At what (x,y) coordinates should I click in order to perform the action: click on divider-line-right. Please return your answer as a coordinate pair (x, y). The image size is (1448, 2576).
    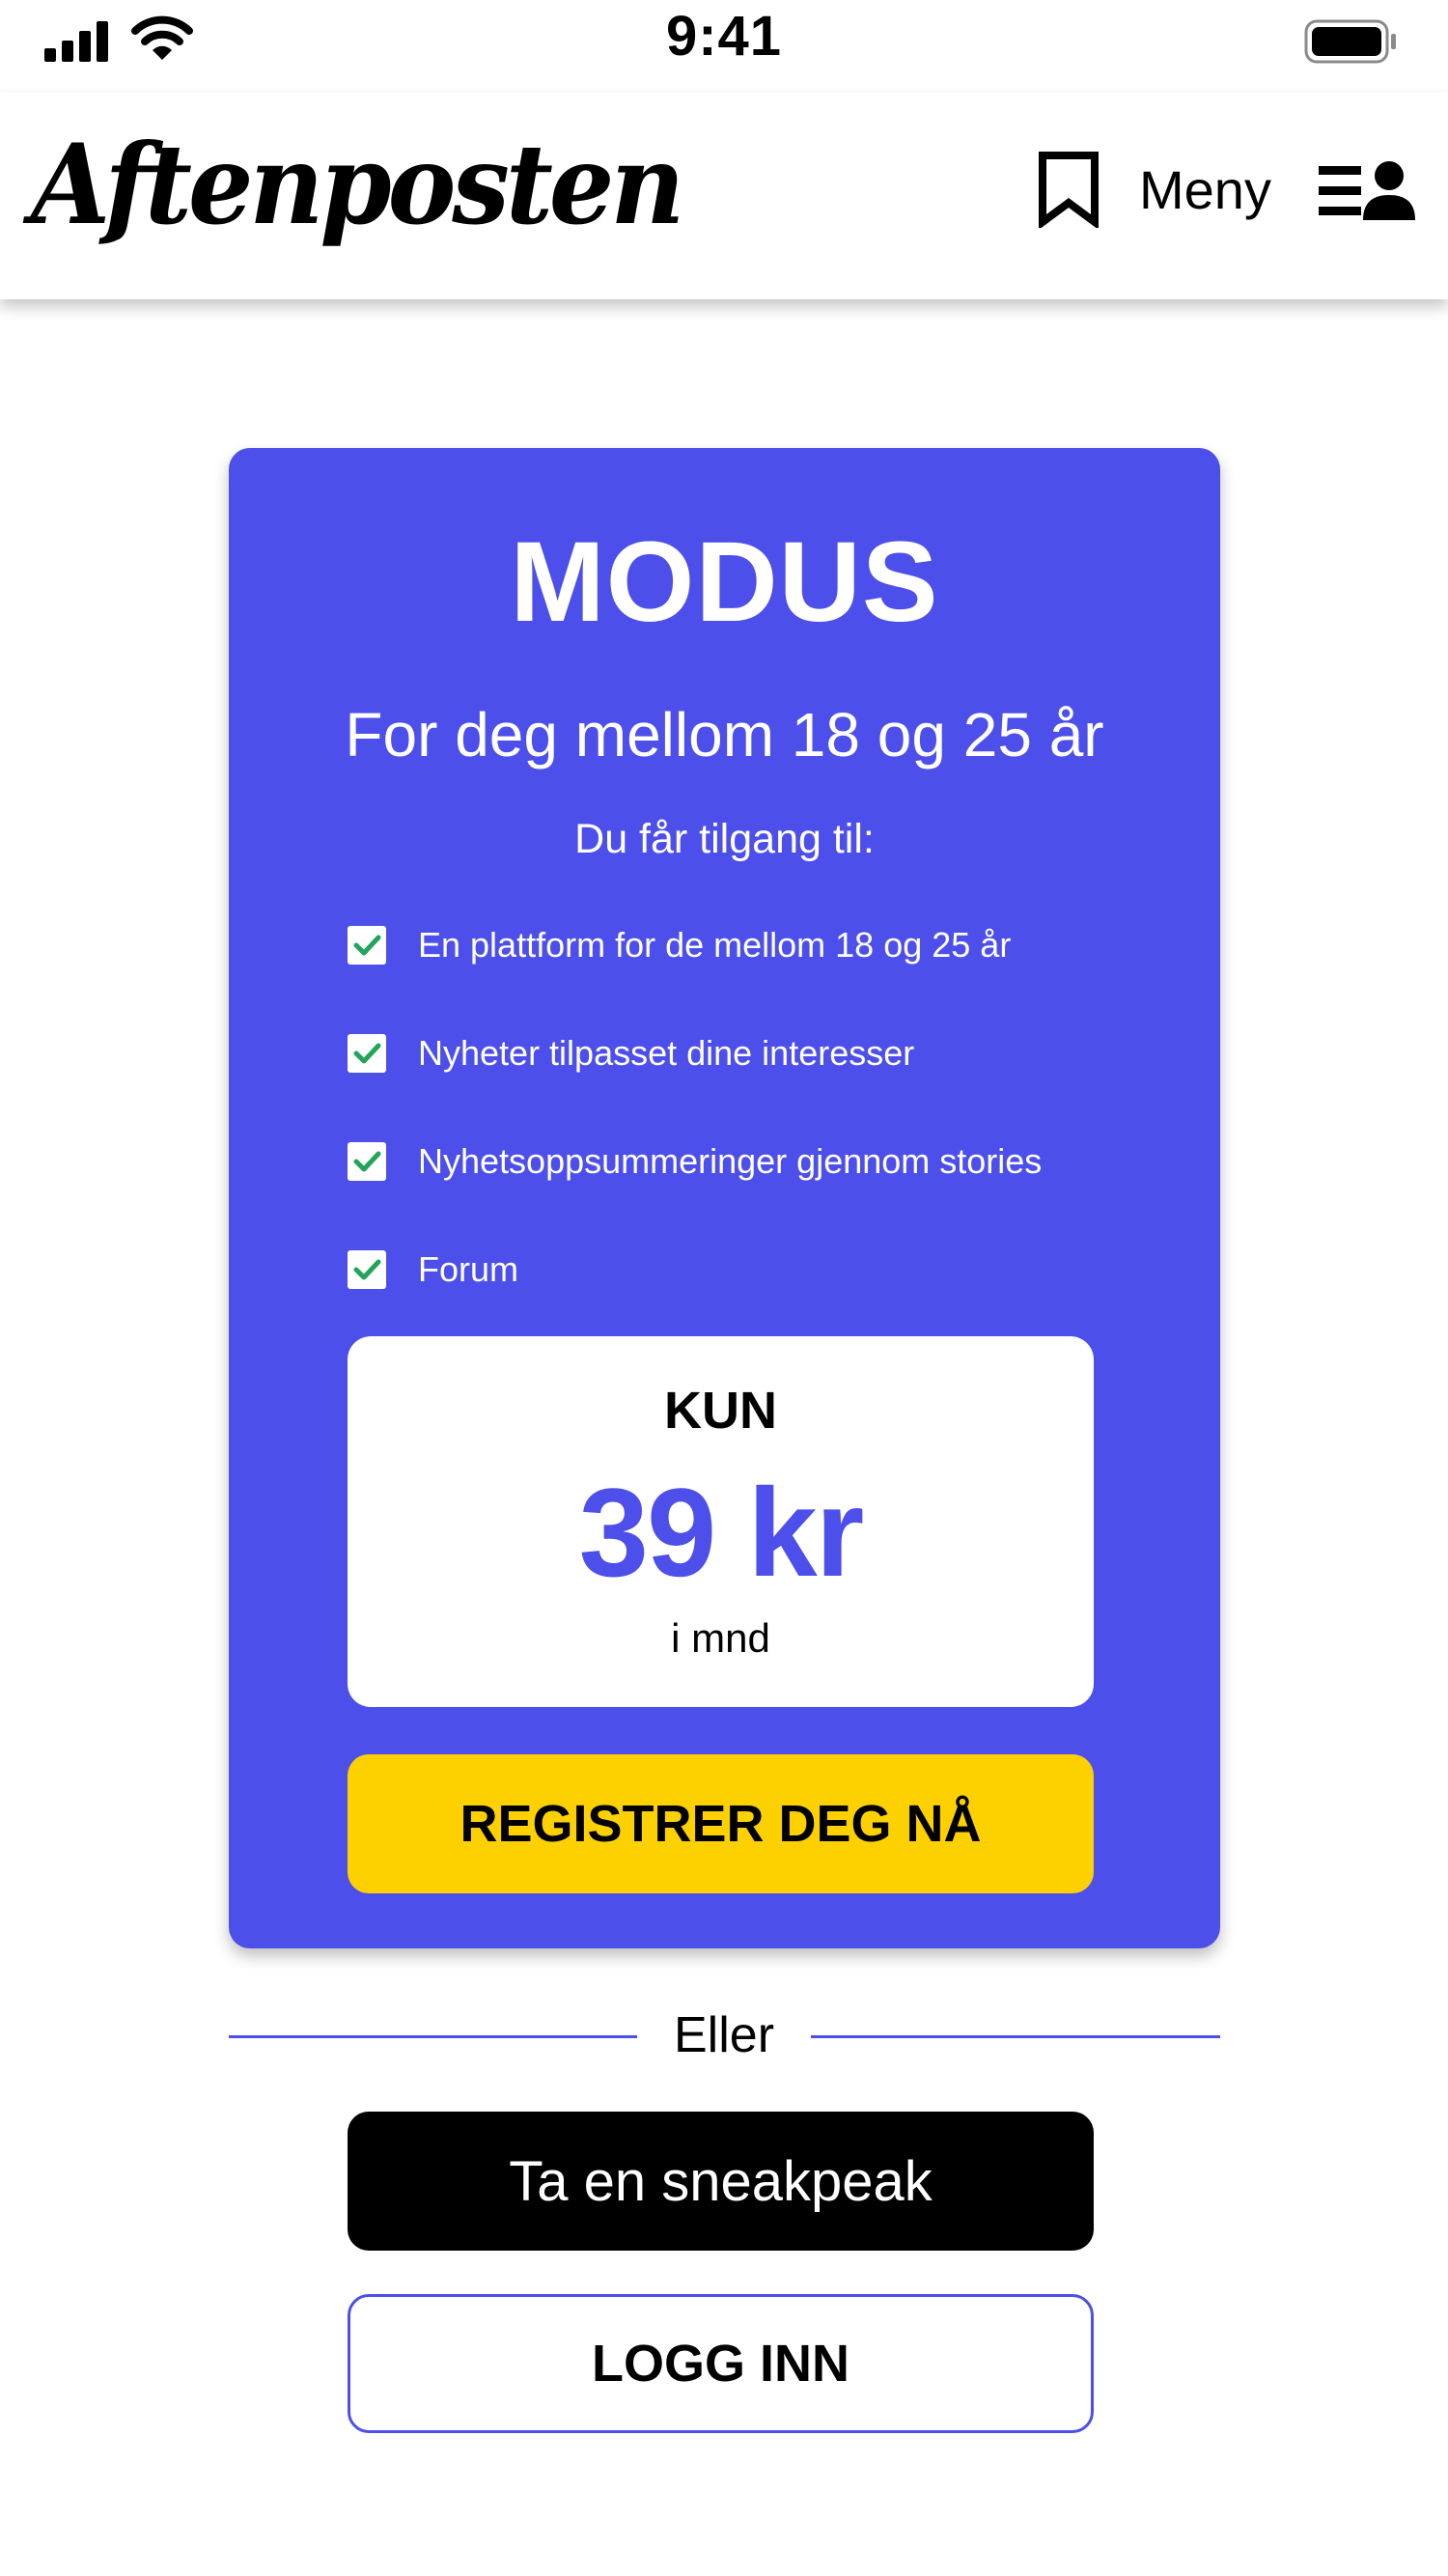
    Looking at the image, I should click on (1015, 2037).